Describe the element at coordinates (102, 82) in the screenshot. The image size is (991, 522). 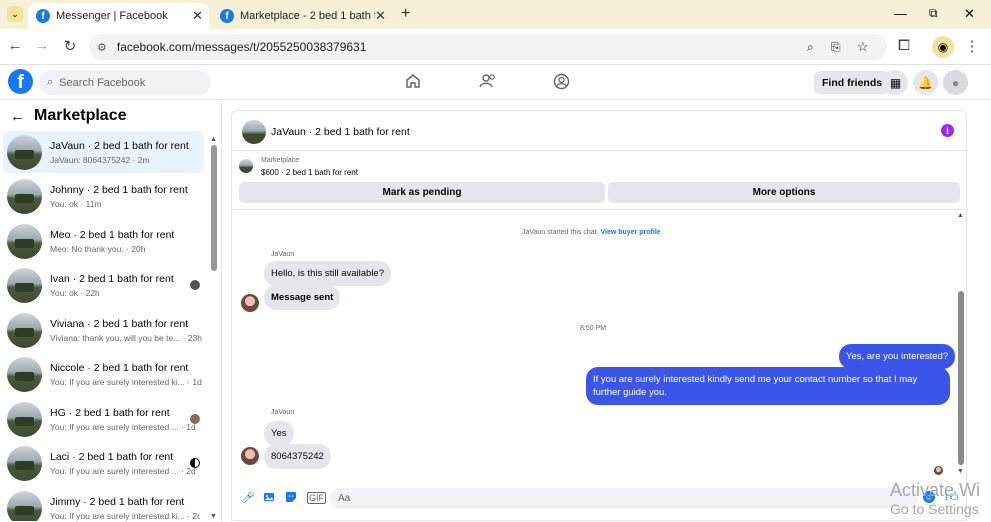
I see `search-placeholder: Search Facebook` at that location.